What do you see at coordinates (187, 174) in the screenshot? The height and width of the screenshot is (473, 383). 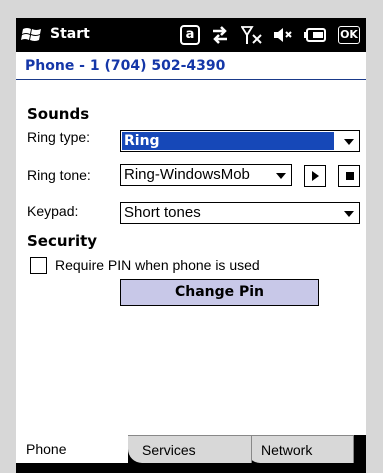 I see `ring-tone-value: Ring-WindowsMob` at bounding box center [187, 174].